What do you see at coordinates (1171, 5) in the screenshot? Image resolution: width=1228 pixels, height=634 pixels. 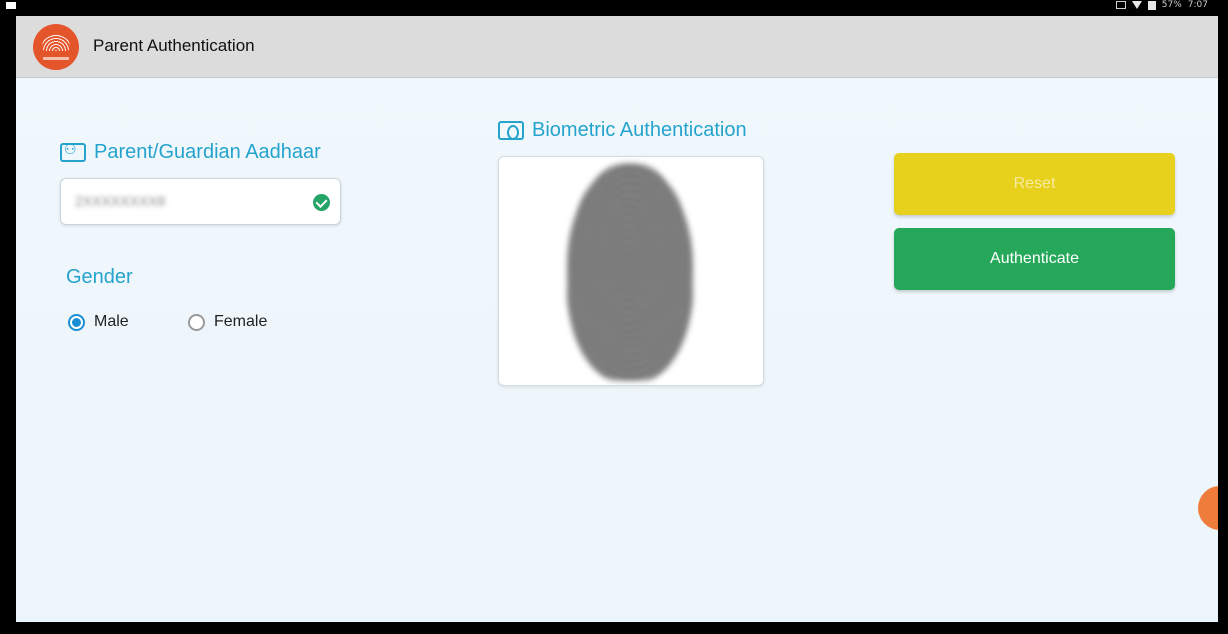 I see `battery-level: 57%` at bounding box center [1171, 5].